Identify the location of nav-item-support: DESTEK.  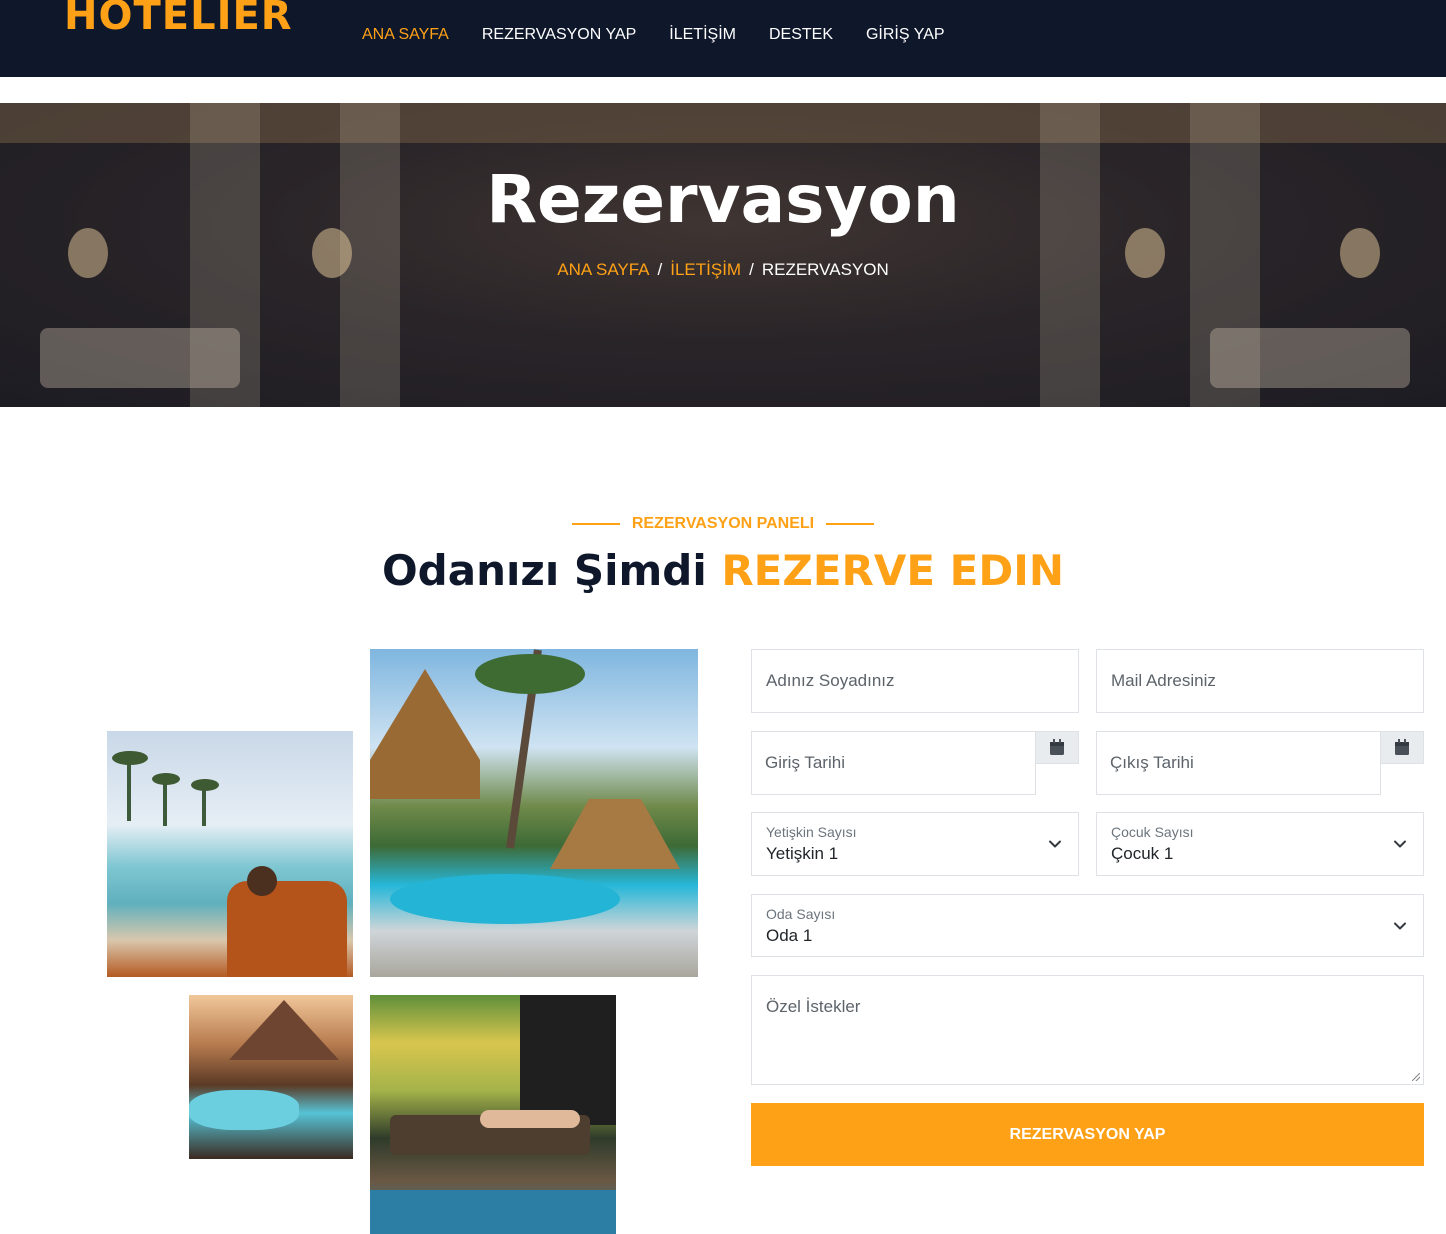
(801, 35).